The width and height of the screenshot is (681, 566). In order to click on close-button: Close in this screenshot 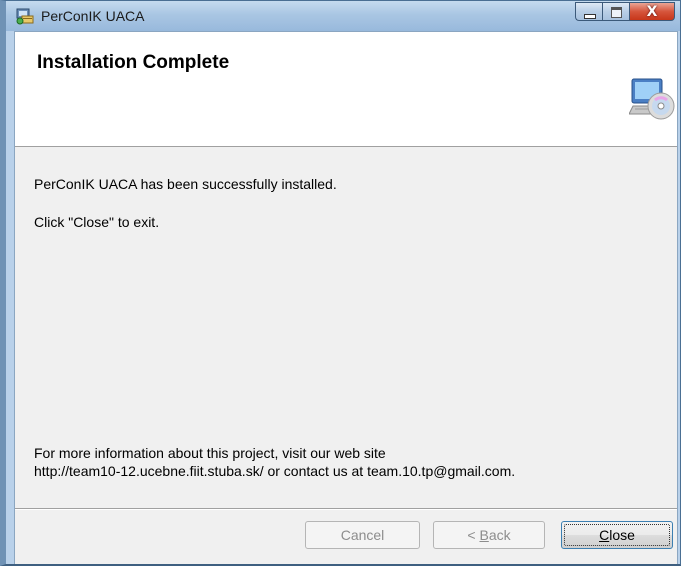, I will do `click(617, 535)`.